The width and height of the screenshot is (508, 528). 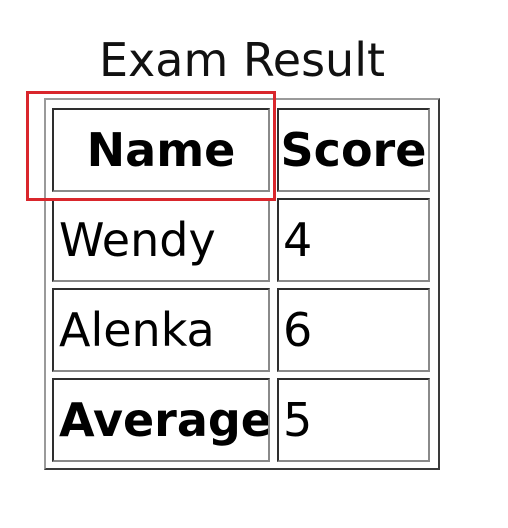 What do you see at coordinates (137, 240) in the screenshot?
I see `cell-text: Wendy` at bounding box center [137, 240].